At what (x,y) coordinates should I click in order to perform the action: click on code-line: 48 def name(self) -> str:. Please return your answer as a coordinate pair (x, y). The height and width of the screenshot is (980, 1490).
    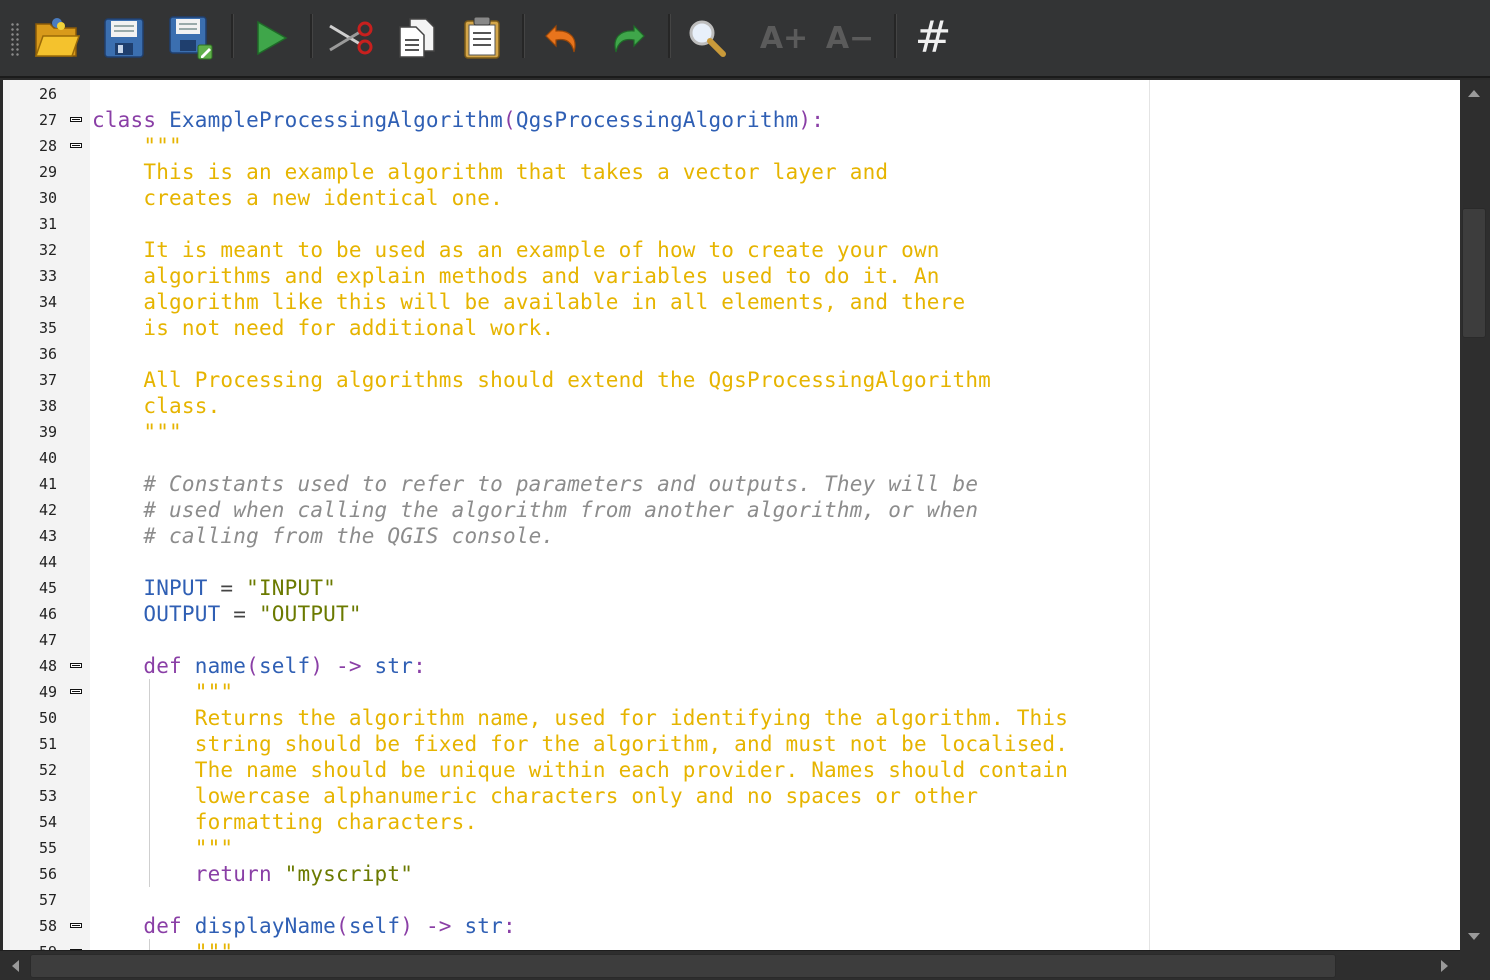
    Looking at the image, I should click on (731, 666).